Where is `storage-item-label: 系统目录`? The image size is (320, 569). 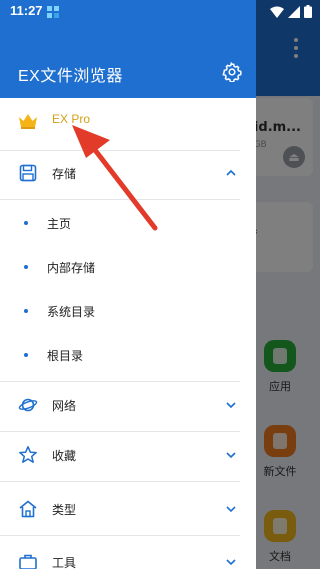
storage-item-label: 系统目录 is located at coordinates (71, 312).